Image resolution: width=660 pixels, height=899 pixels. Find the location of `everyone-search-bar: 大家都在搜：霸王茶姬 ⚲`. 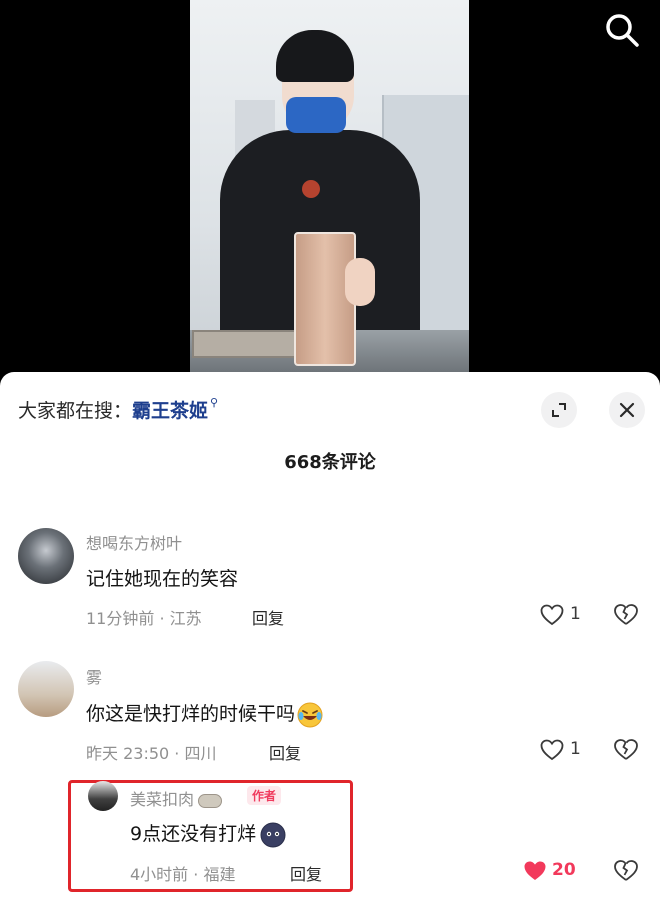

everyone-search-bar: 大家都在搜：霸王茶姬 ⚲ is located at coordinates (118, 409).